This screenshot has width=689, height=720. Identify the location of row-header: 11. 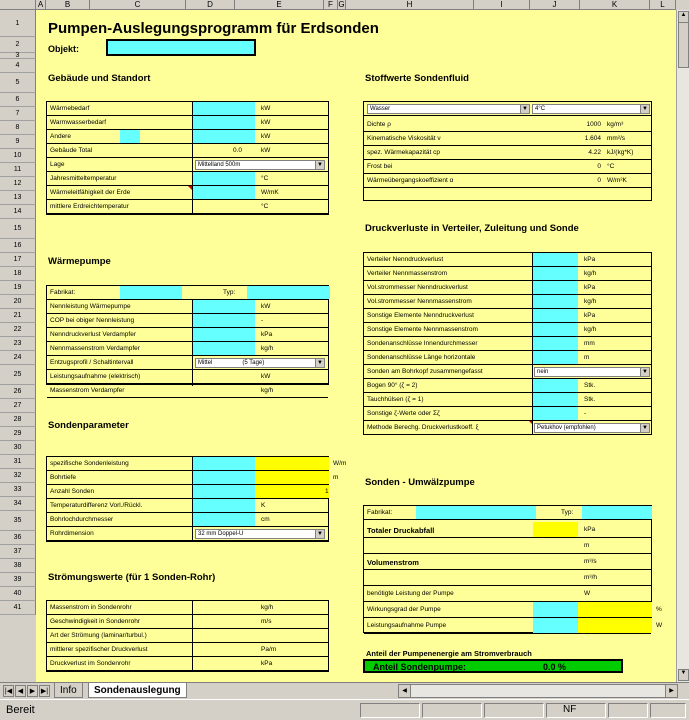
(18, 170).